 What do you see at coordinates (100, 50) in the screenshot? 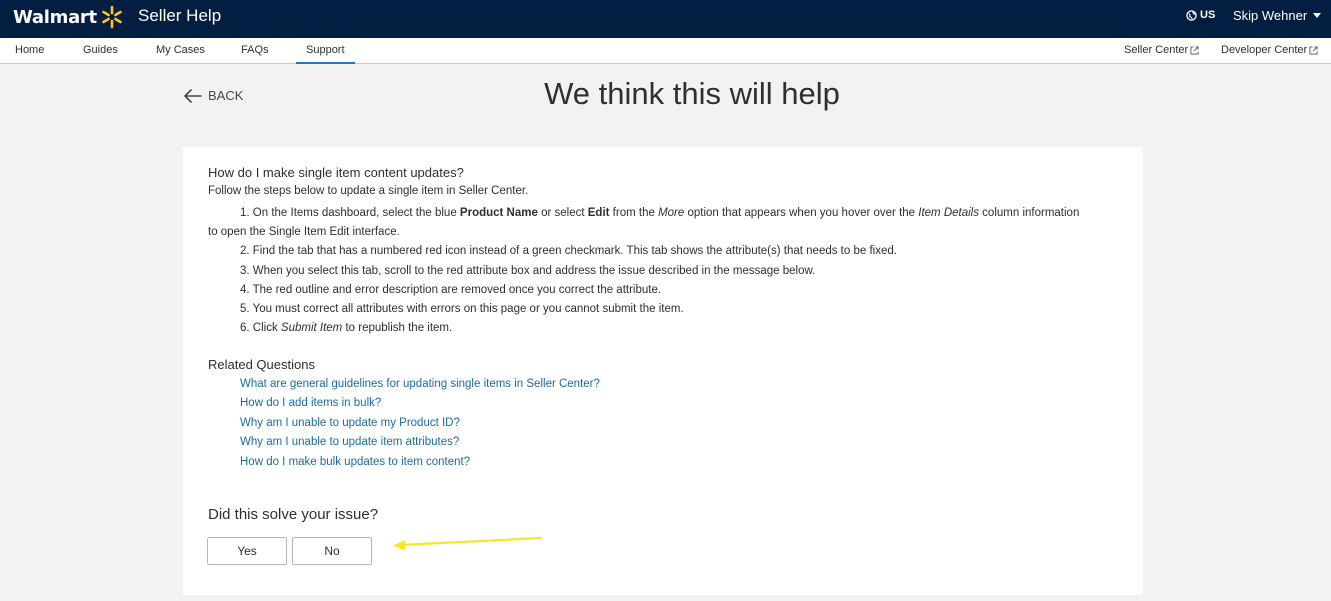
I see `nav-guides: Guides` at bounding box center [100, 50].